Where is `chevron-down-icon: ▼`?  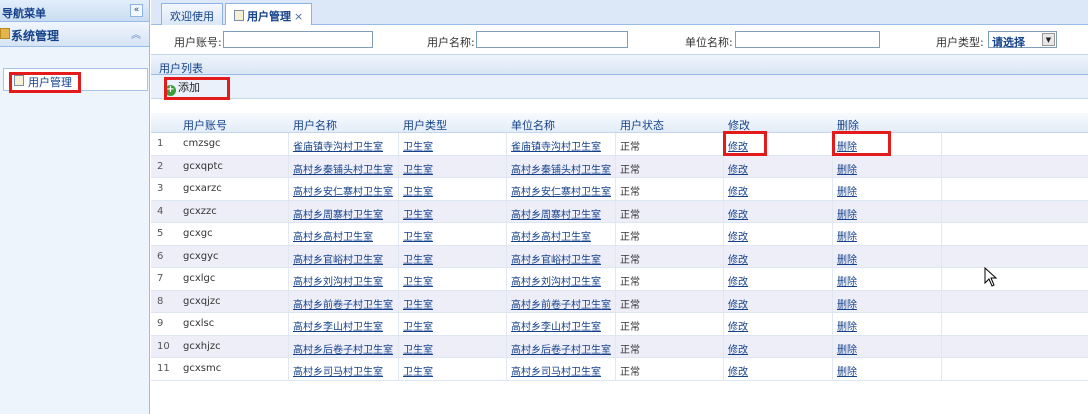 chevron-down-icon: ▼ is located at coordinates (1048, 39).